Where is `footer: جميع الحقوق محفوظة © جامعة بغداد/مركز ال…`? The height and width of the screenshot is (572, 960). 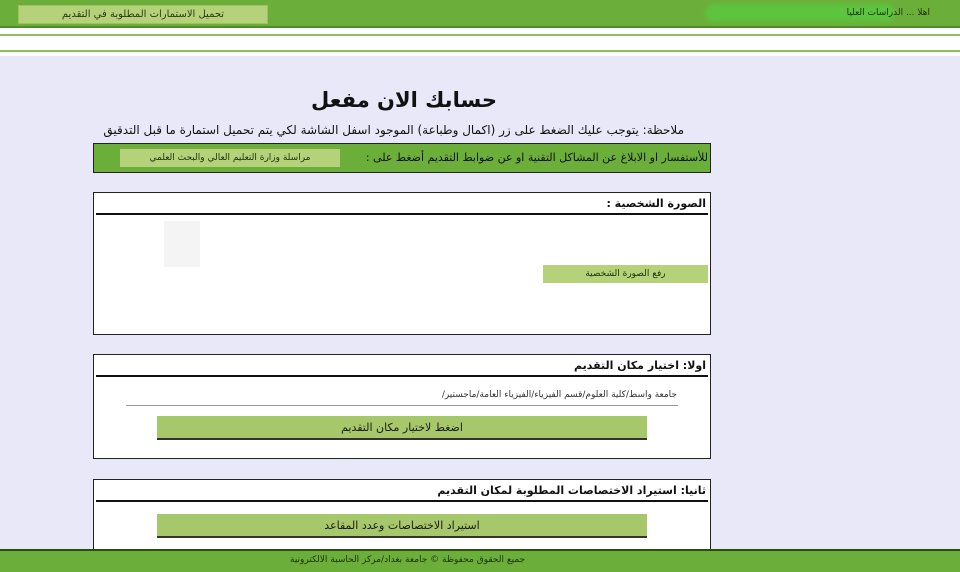
footer: جميع الحقوق محفوظة © جامعة بغداد/مركز ال… is located at coordinates (480, 560).